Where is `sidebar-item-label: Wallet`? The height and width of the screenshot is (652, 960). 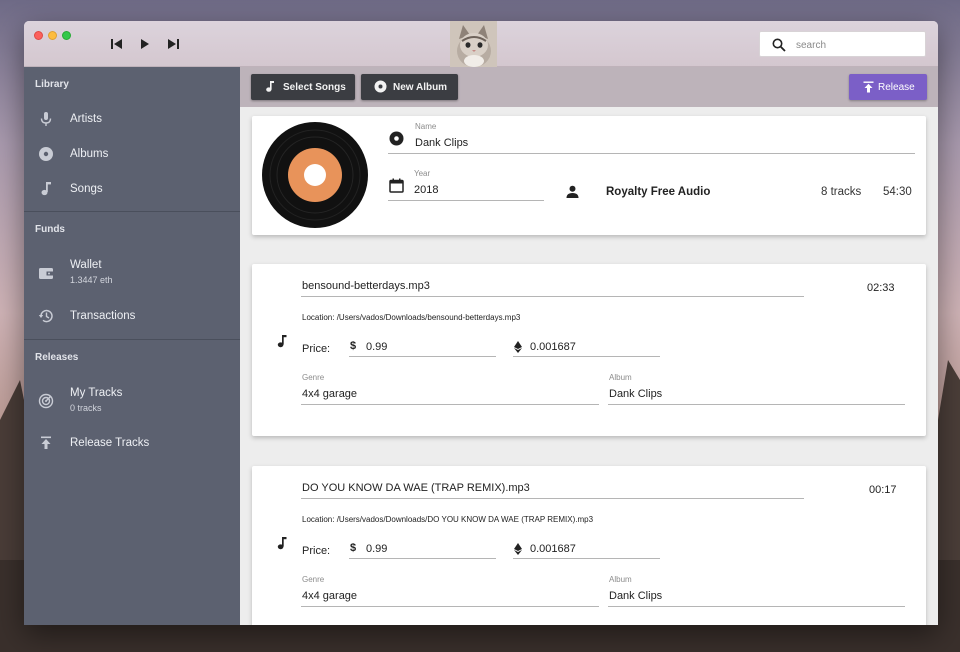 sidebar-item-label: Wallet is located at coordinates (86, 265).